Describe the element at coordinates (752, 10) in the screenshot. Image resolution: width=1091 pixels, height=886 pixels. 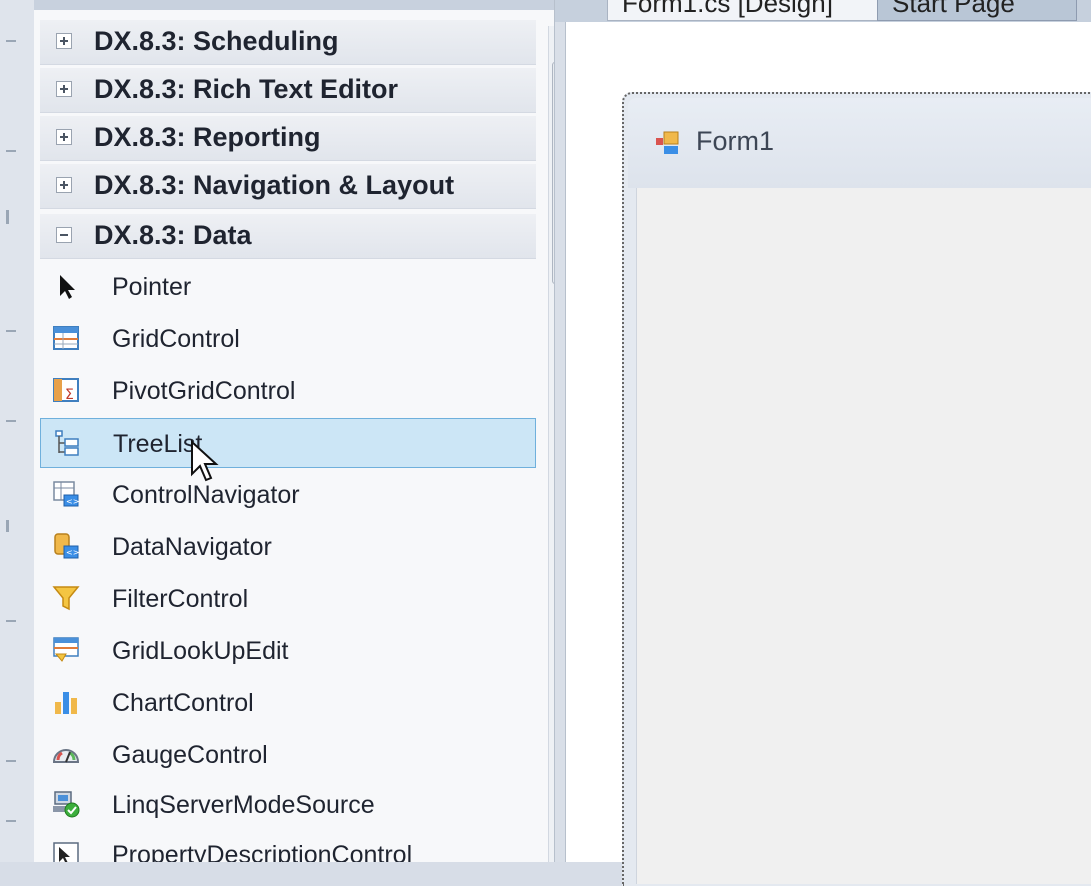
I see `tab-form1-design: Form1.cs [Design]` at that location.